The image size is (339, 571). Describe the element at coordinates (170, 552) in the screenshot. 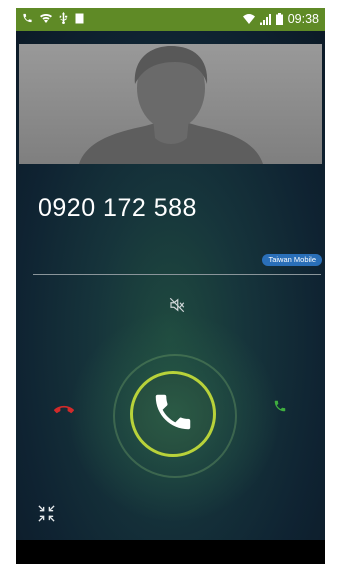

I see `navigation-bar` at that location.